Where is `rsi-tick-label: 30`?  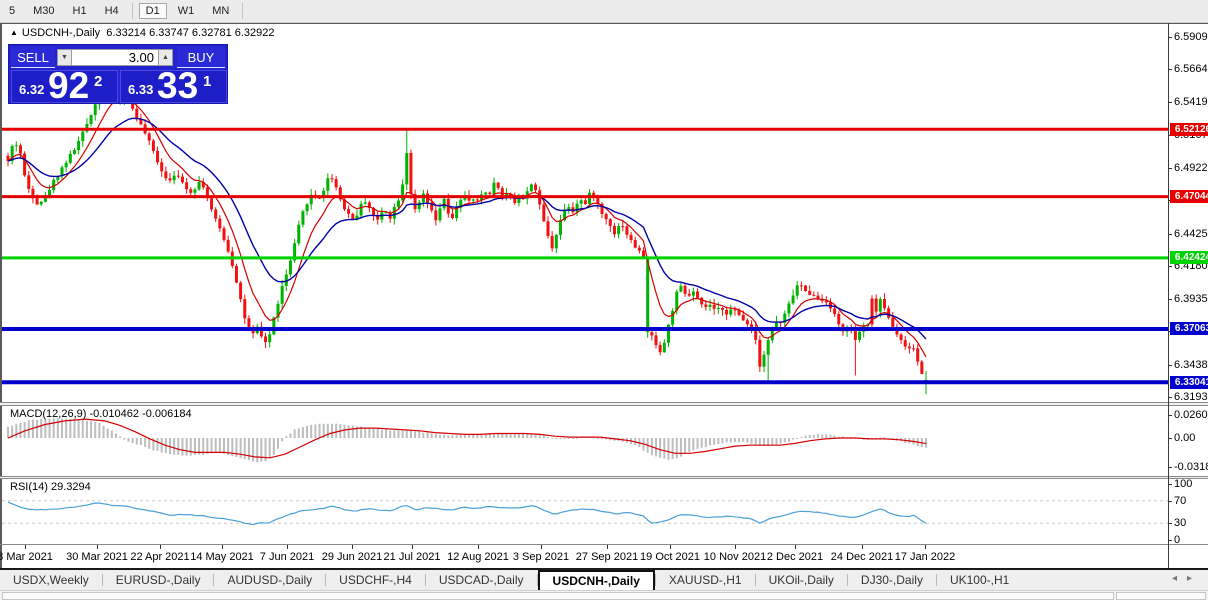
rsi-tick-label: 30 is located at coordinates (1180, 523).